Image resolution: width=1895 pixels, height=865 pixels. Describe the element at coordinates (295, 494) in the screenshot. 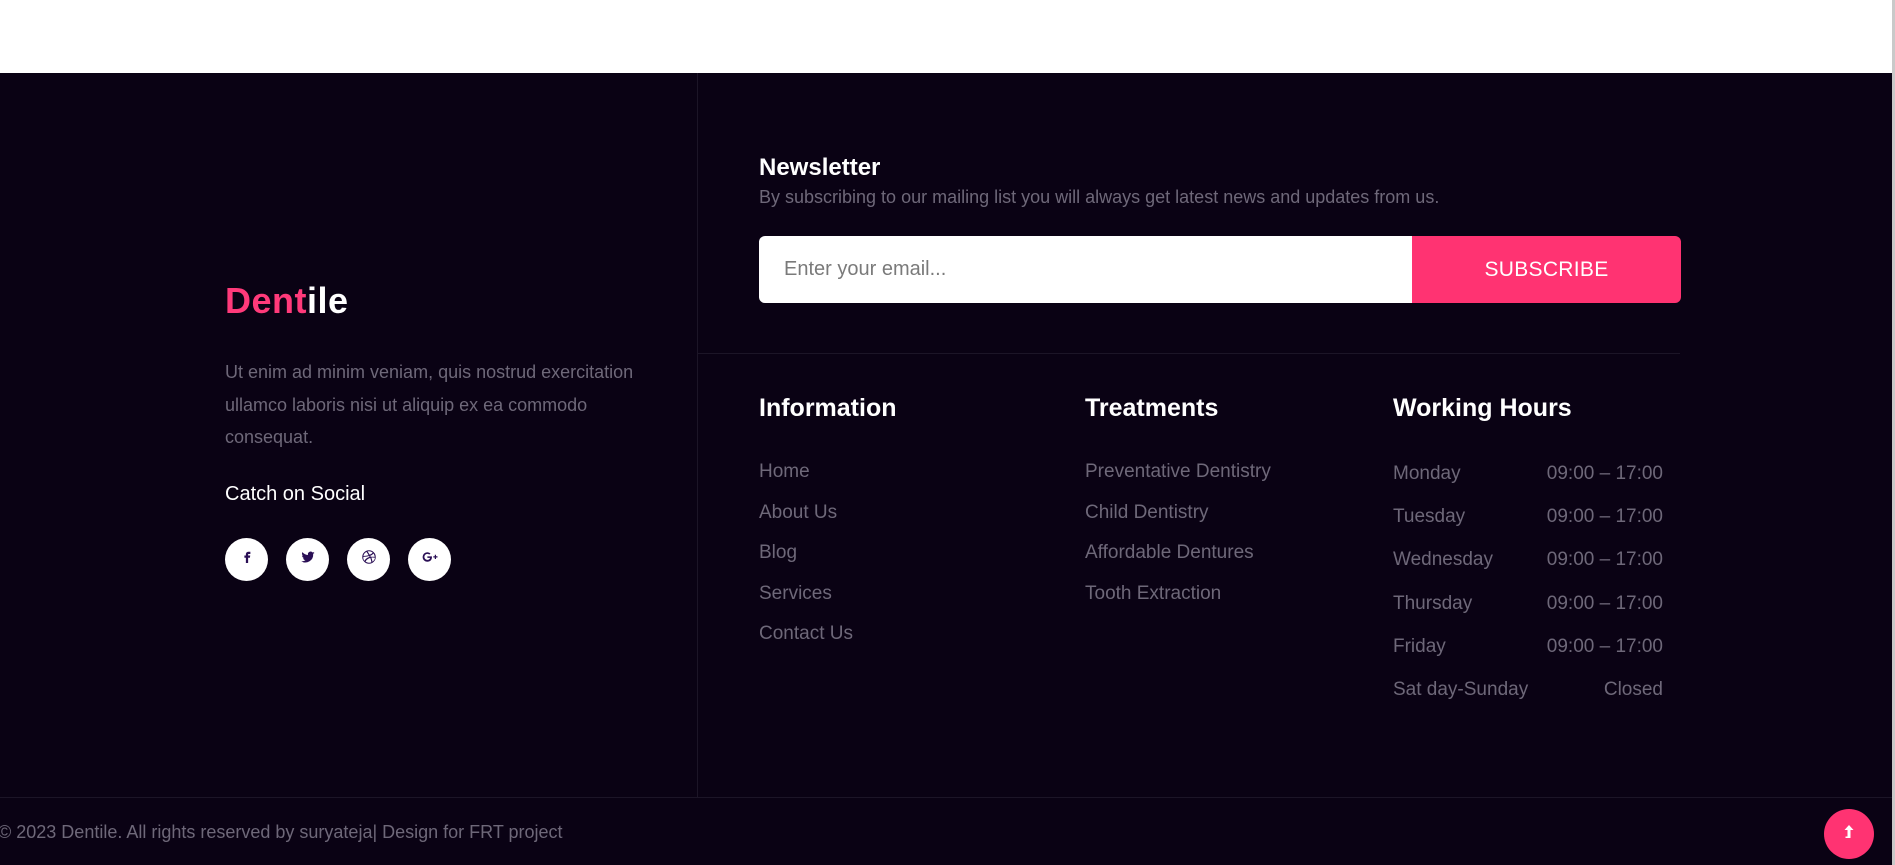

I see `social-title: Catch on Social` at that location.